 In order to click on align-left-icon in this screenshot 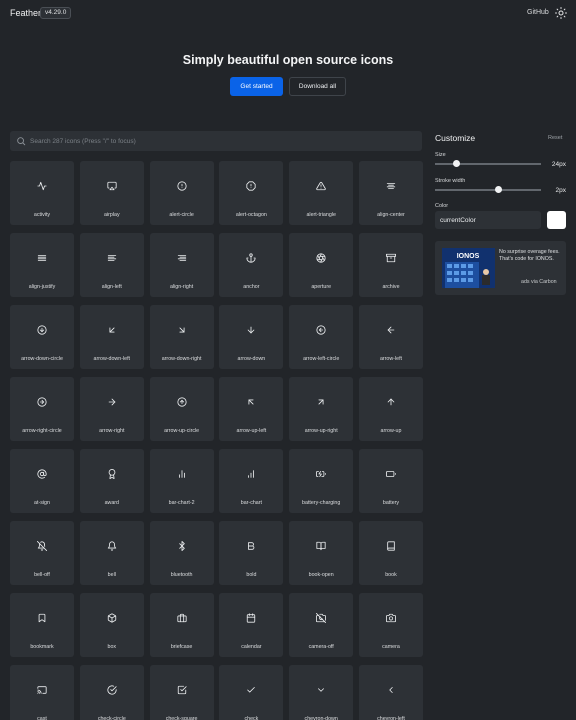, I will do `click(111, 258)`.